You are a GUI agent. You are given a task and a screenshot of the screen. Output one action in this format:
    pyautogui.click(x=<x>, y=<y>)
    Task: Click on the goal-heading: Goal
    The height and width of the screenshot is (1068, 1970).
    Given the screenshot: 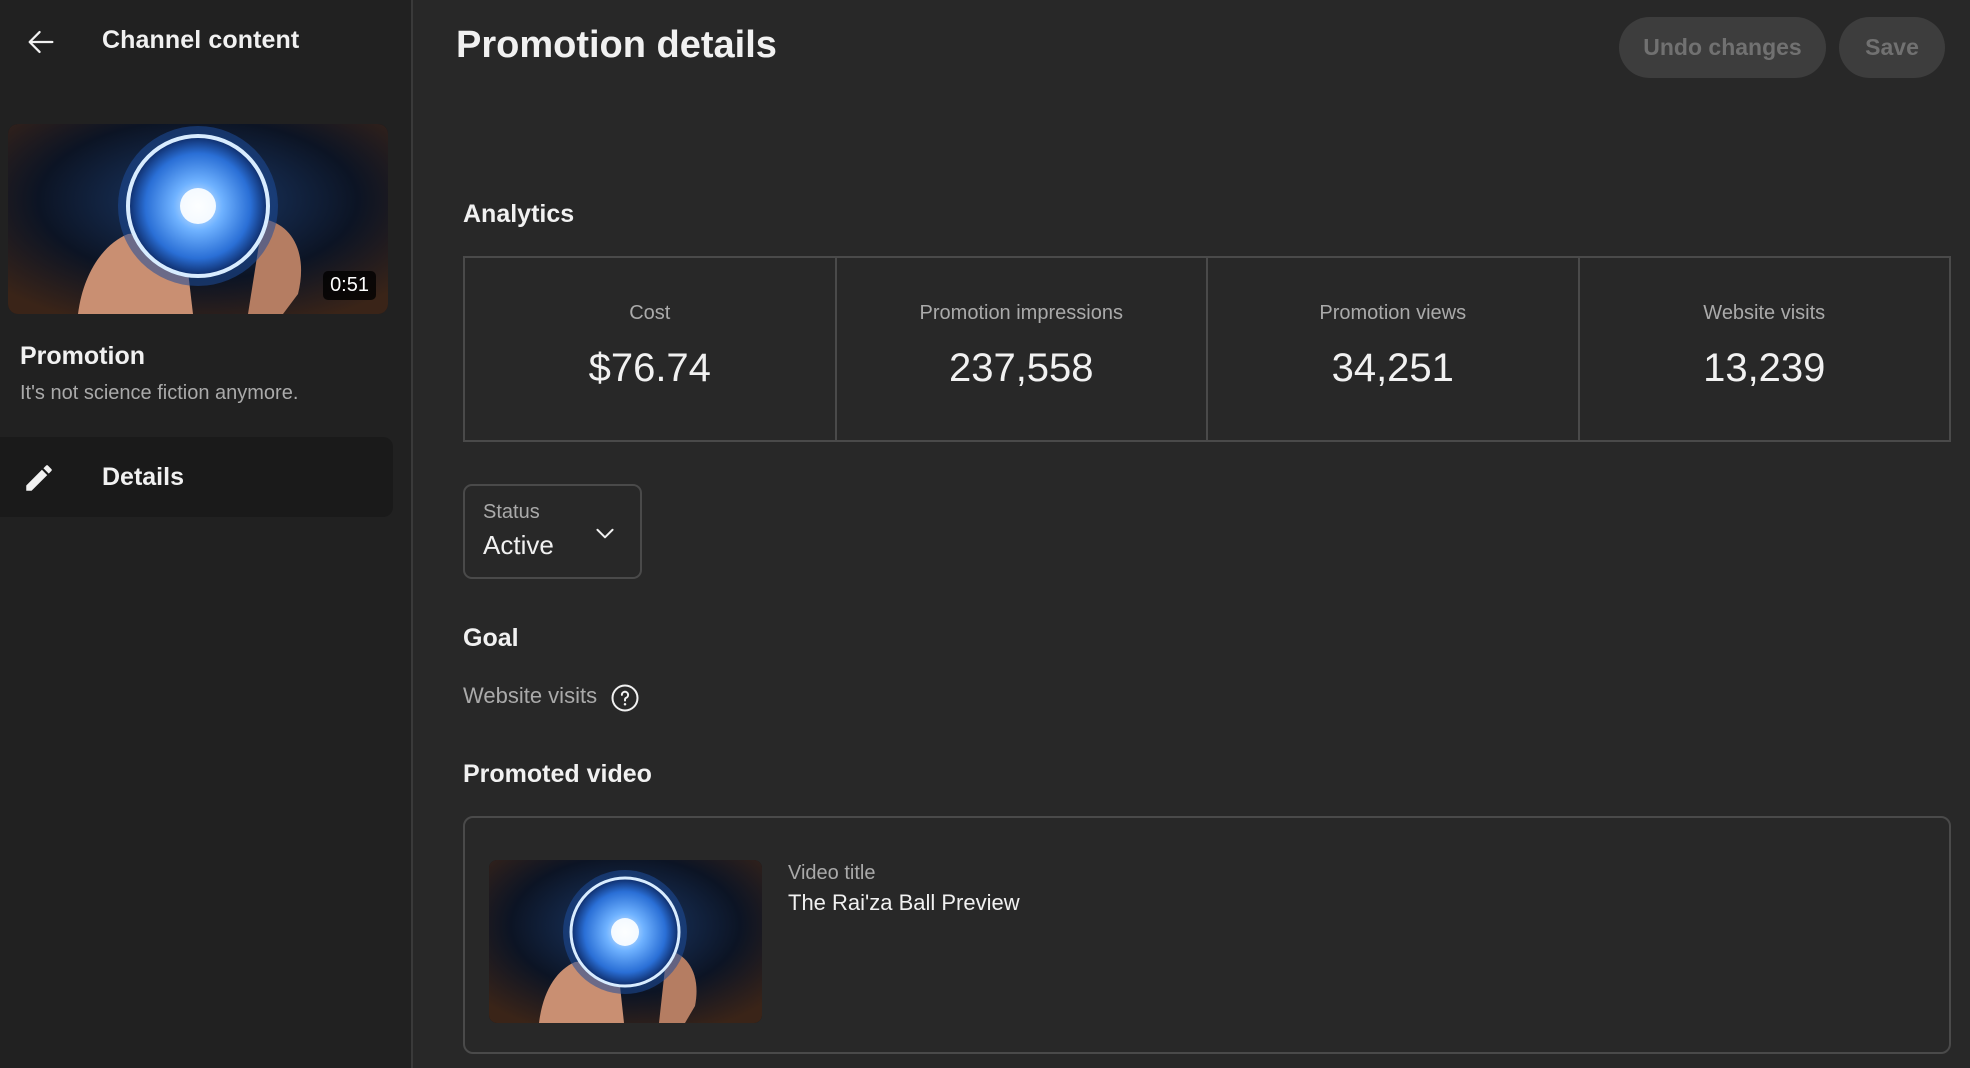 What is the action you would take?
    pyautogui.click(x=491, y=638)
    